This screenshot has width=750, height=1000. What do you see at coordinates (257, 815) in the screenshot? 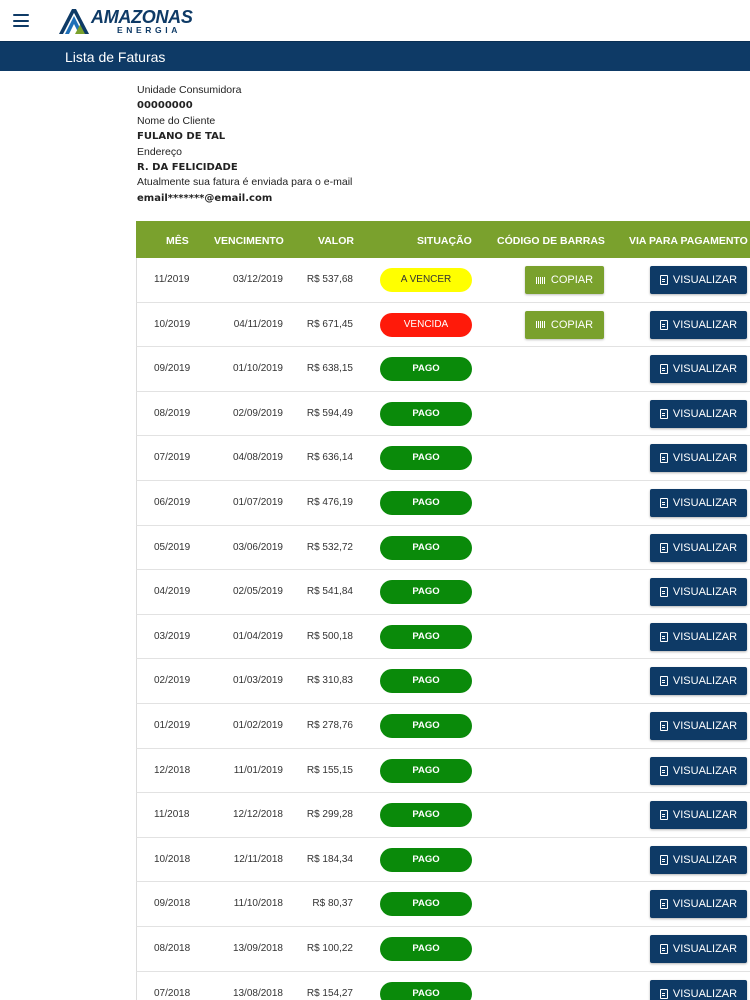
I see `cell-vencimento: 12/12/2018` at bounding box center [257, 815].